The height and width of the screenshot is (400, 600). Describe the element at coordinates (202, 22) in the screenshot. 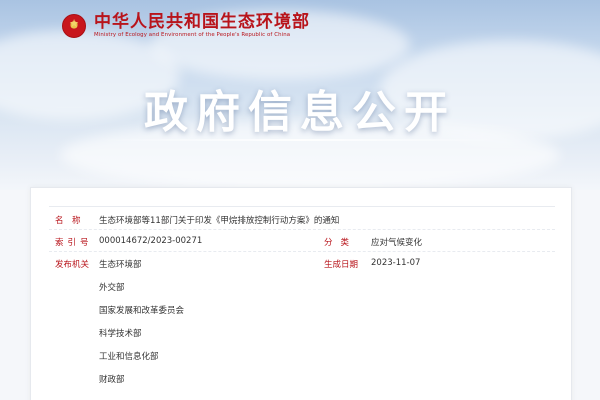

I see `org-name-cn: 中华人民共和国生态环境部` at that location.